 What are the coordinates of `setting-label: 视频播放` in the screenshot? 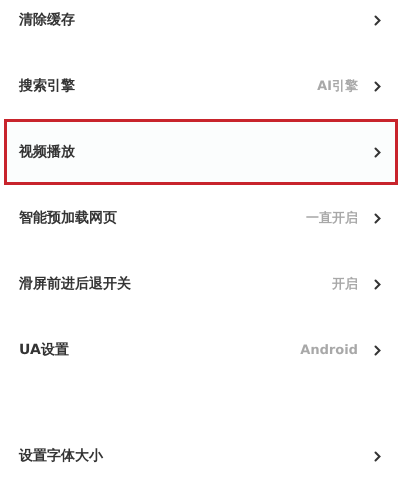 It's located at (47, 152).